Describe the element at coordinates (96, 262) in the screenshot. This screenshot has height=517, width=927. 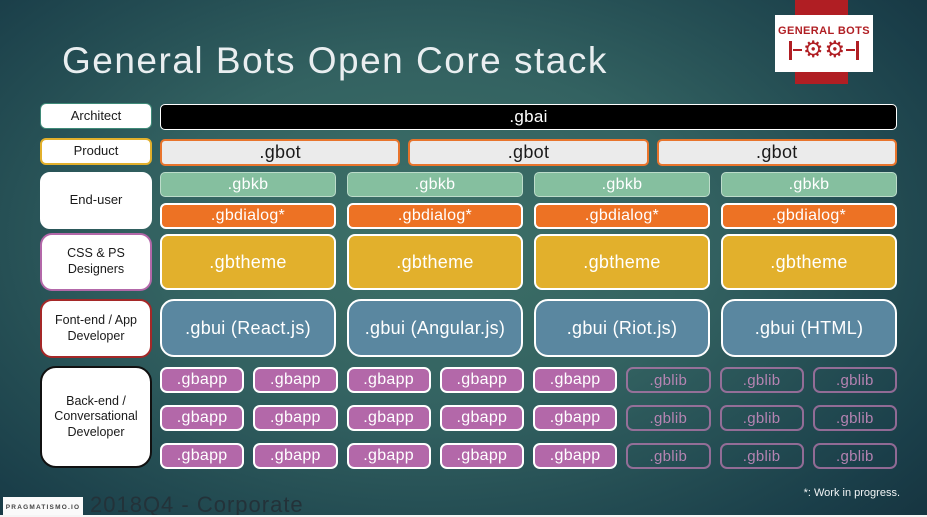
I see `row-label-css-ps-designers: CSS & PS Designers` at that location.